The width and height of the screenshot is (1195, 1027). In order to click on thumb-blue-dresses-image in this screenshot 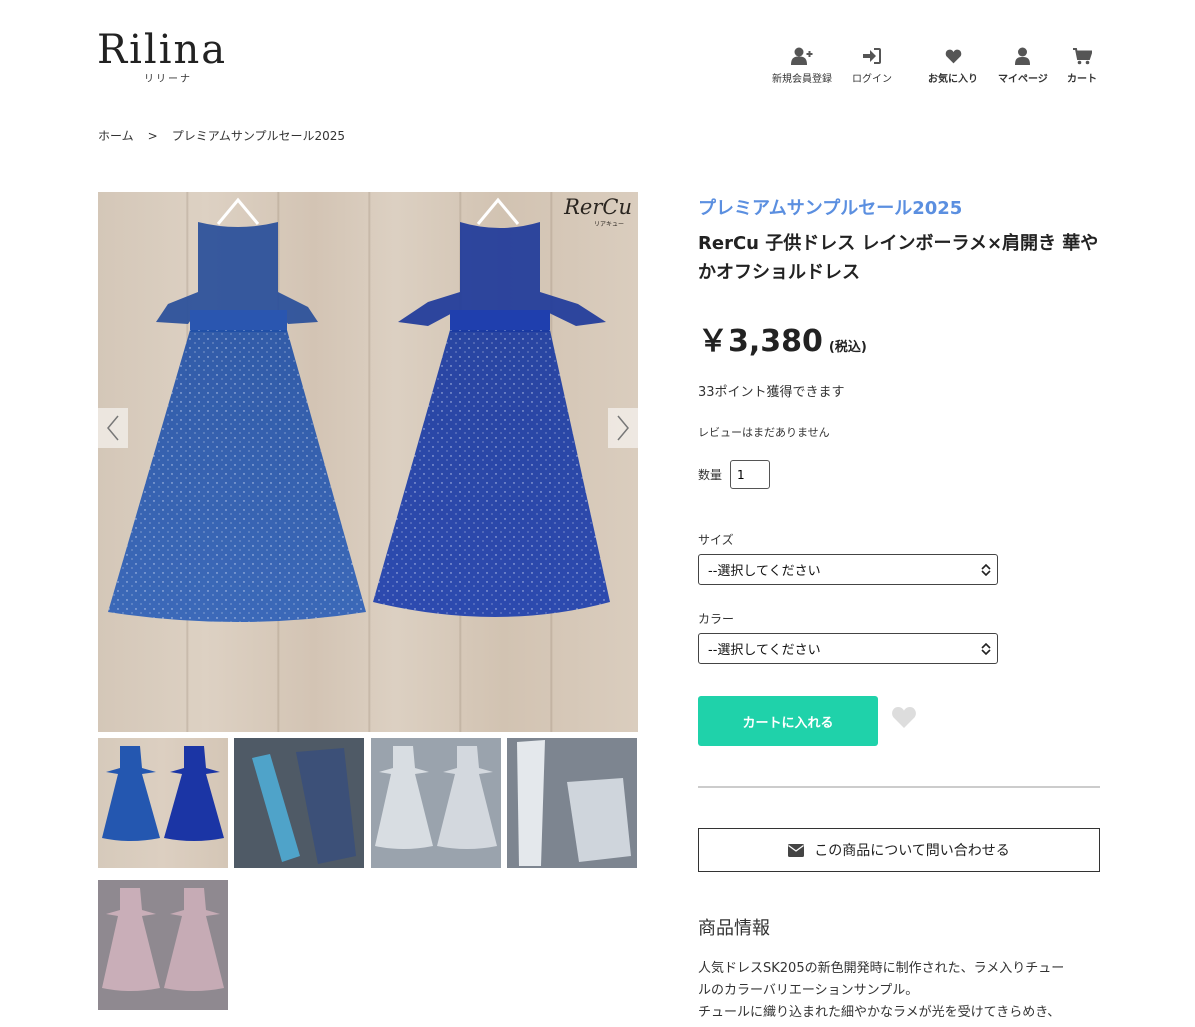, I will do `click(163, 793)`.